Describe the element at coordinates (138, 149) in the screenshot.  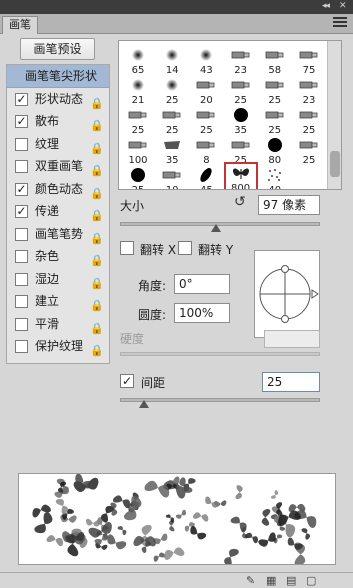
I see `brush-tip-cell: 100` at that location.